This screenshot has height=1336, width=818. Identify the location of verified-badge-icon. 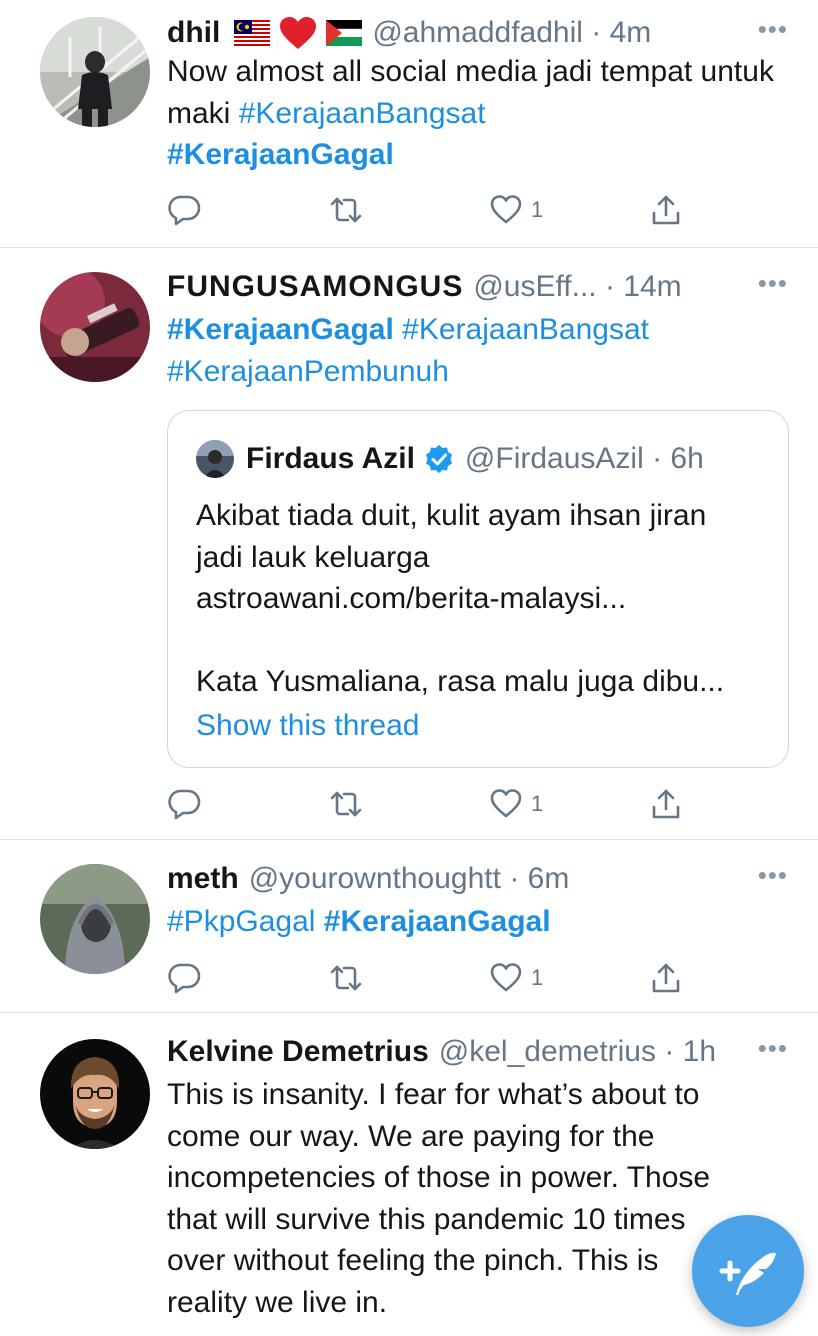
(438, 459).